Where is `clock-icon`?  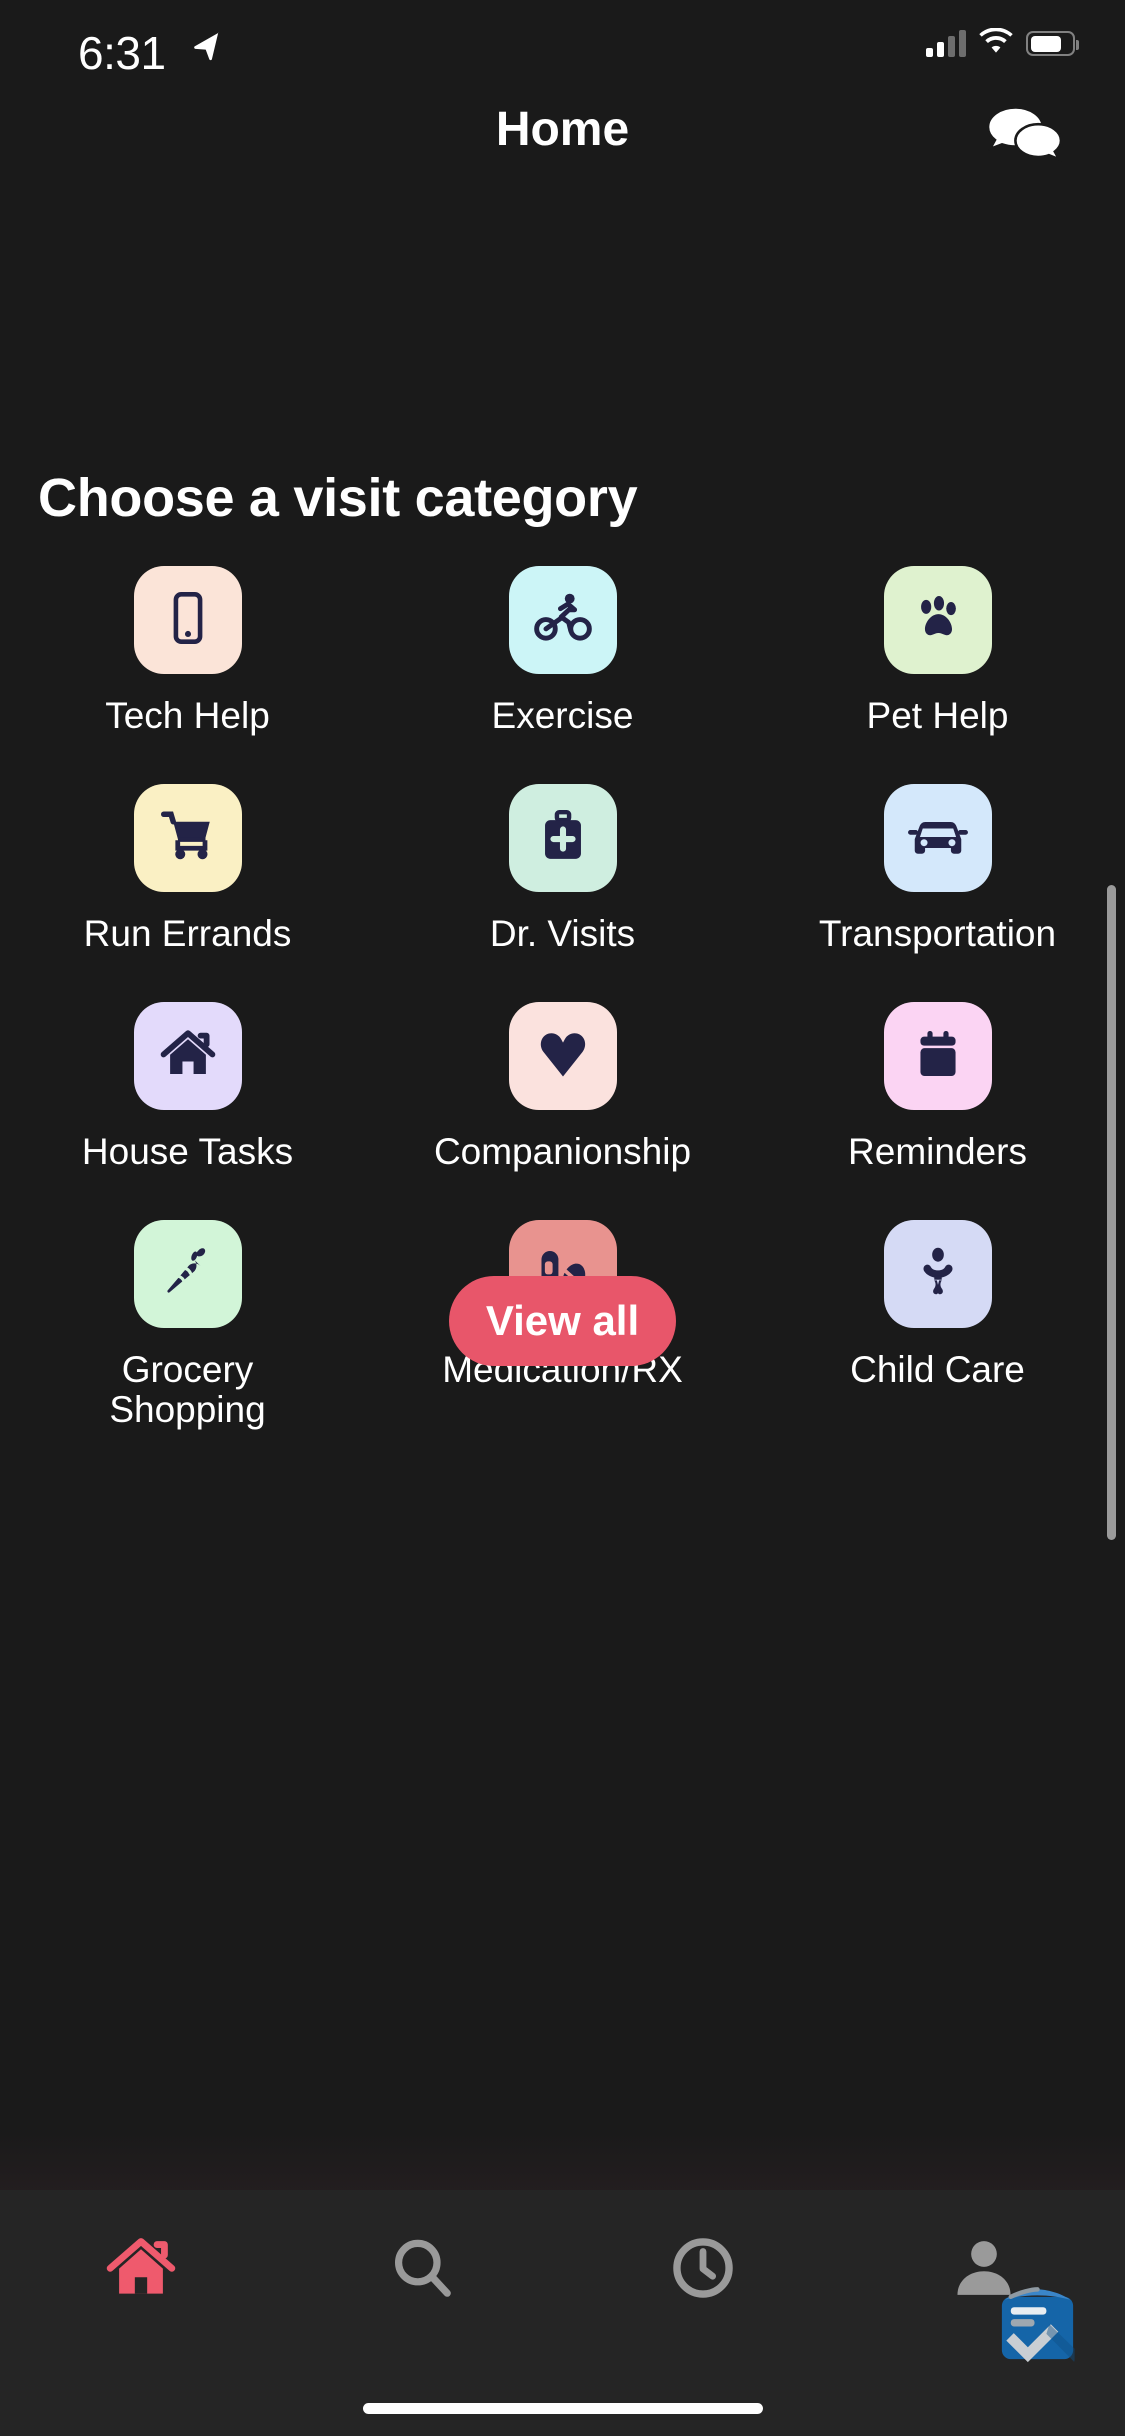 clock-icon is located at coordinates (703, 2270).